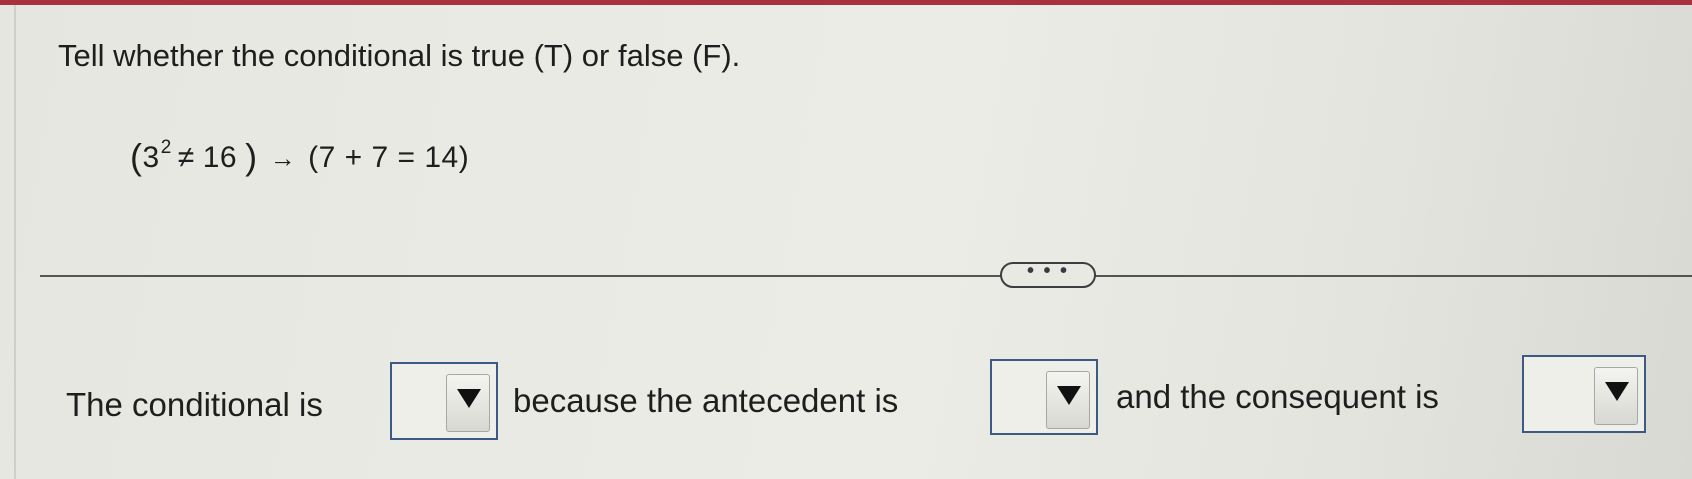 Image resolution: width=1692 pixels, height=479 pixels. I want to click on answer-text-part3: and the consequent is, so click(1277, 396).